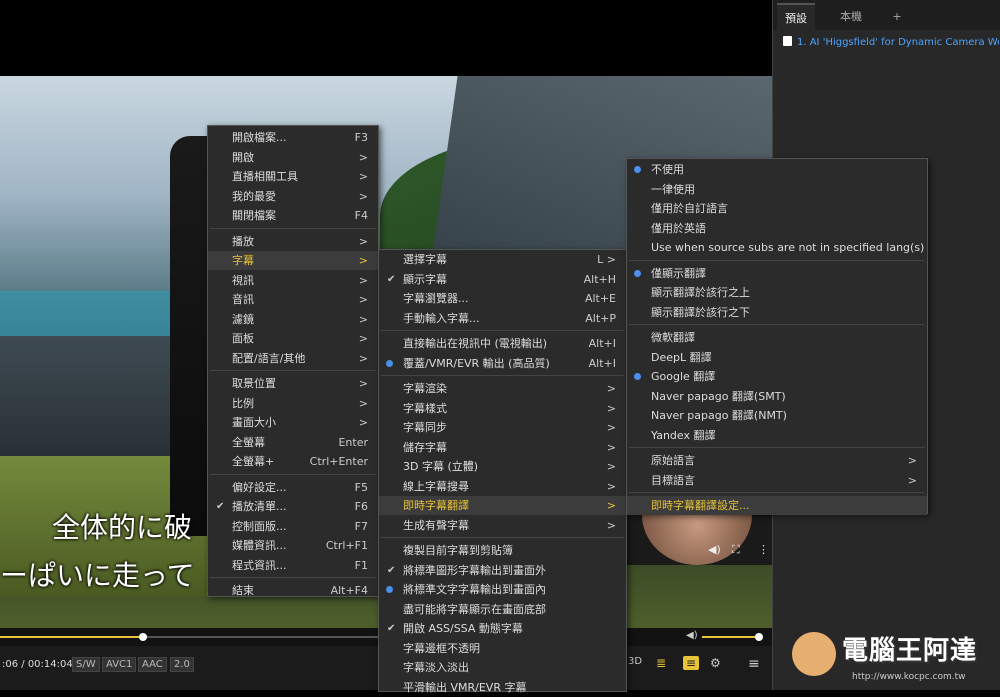  I want to click on main-menu-item: 播放 >, so click(293, 241).